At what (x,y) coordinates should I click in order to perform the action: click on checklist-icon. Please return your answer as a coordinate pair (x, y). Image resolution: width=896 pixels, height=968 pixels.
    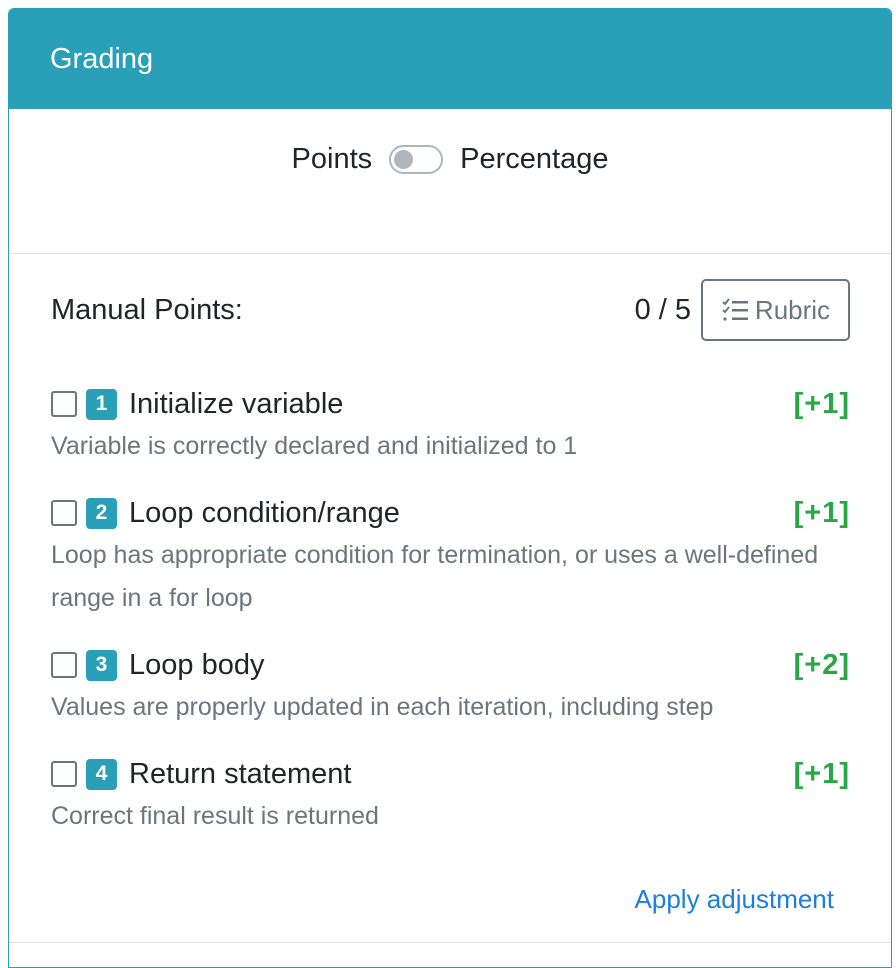
    Looking at the image, I should click on (735, 309).